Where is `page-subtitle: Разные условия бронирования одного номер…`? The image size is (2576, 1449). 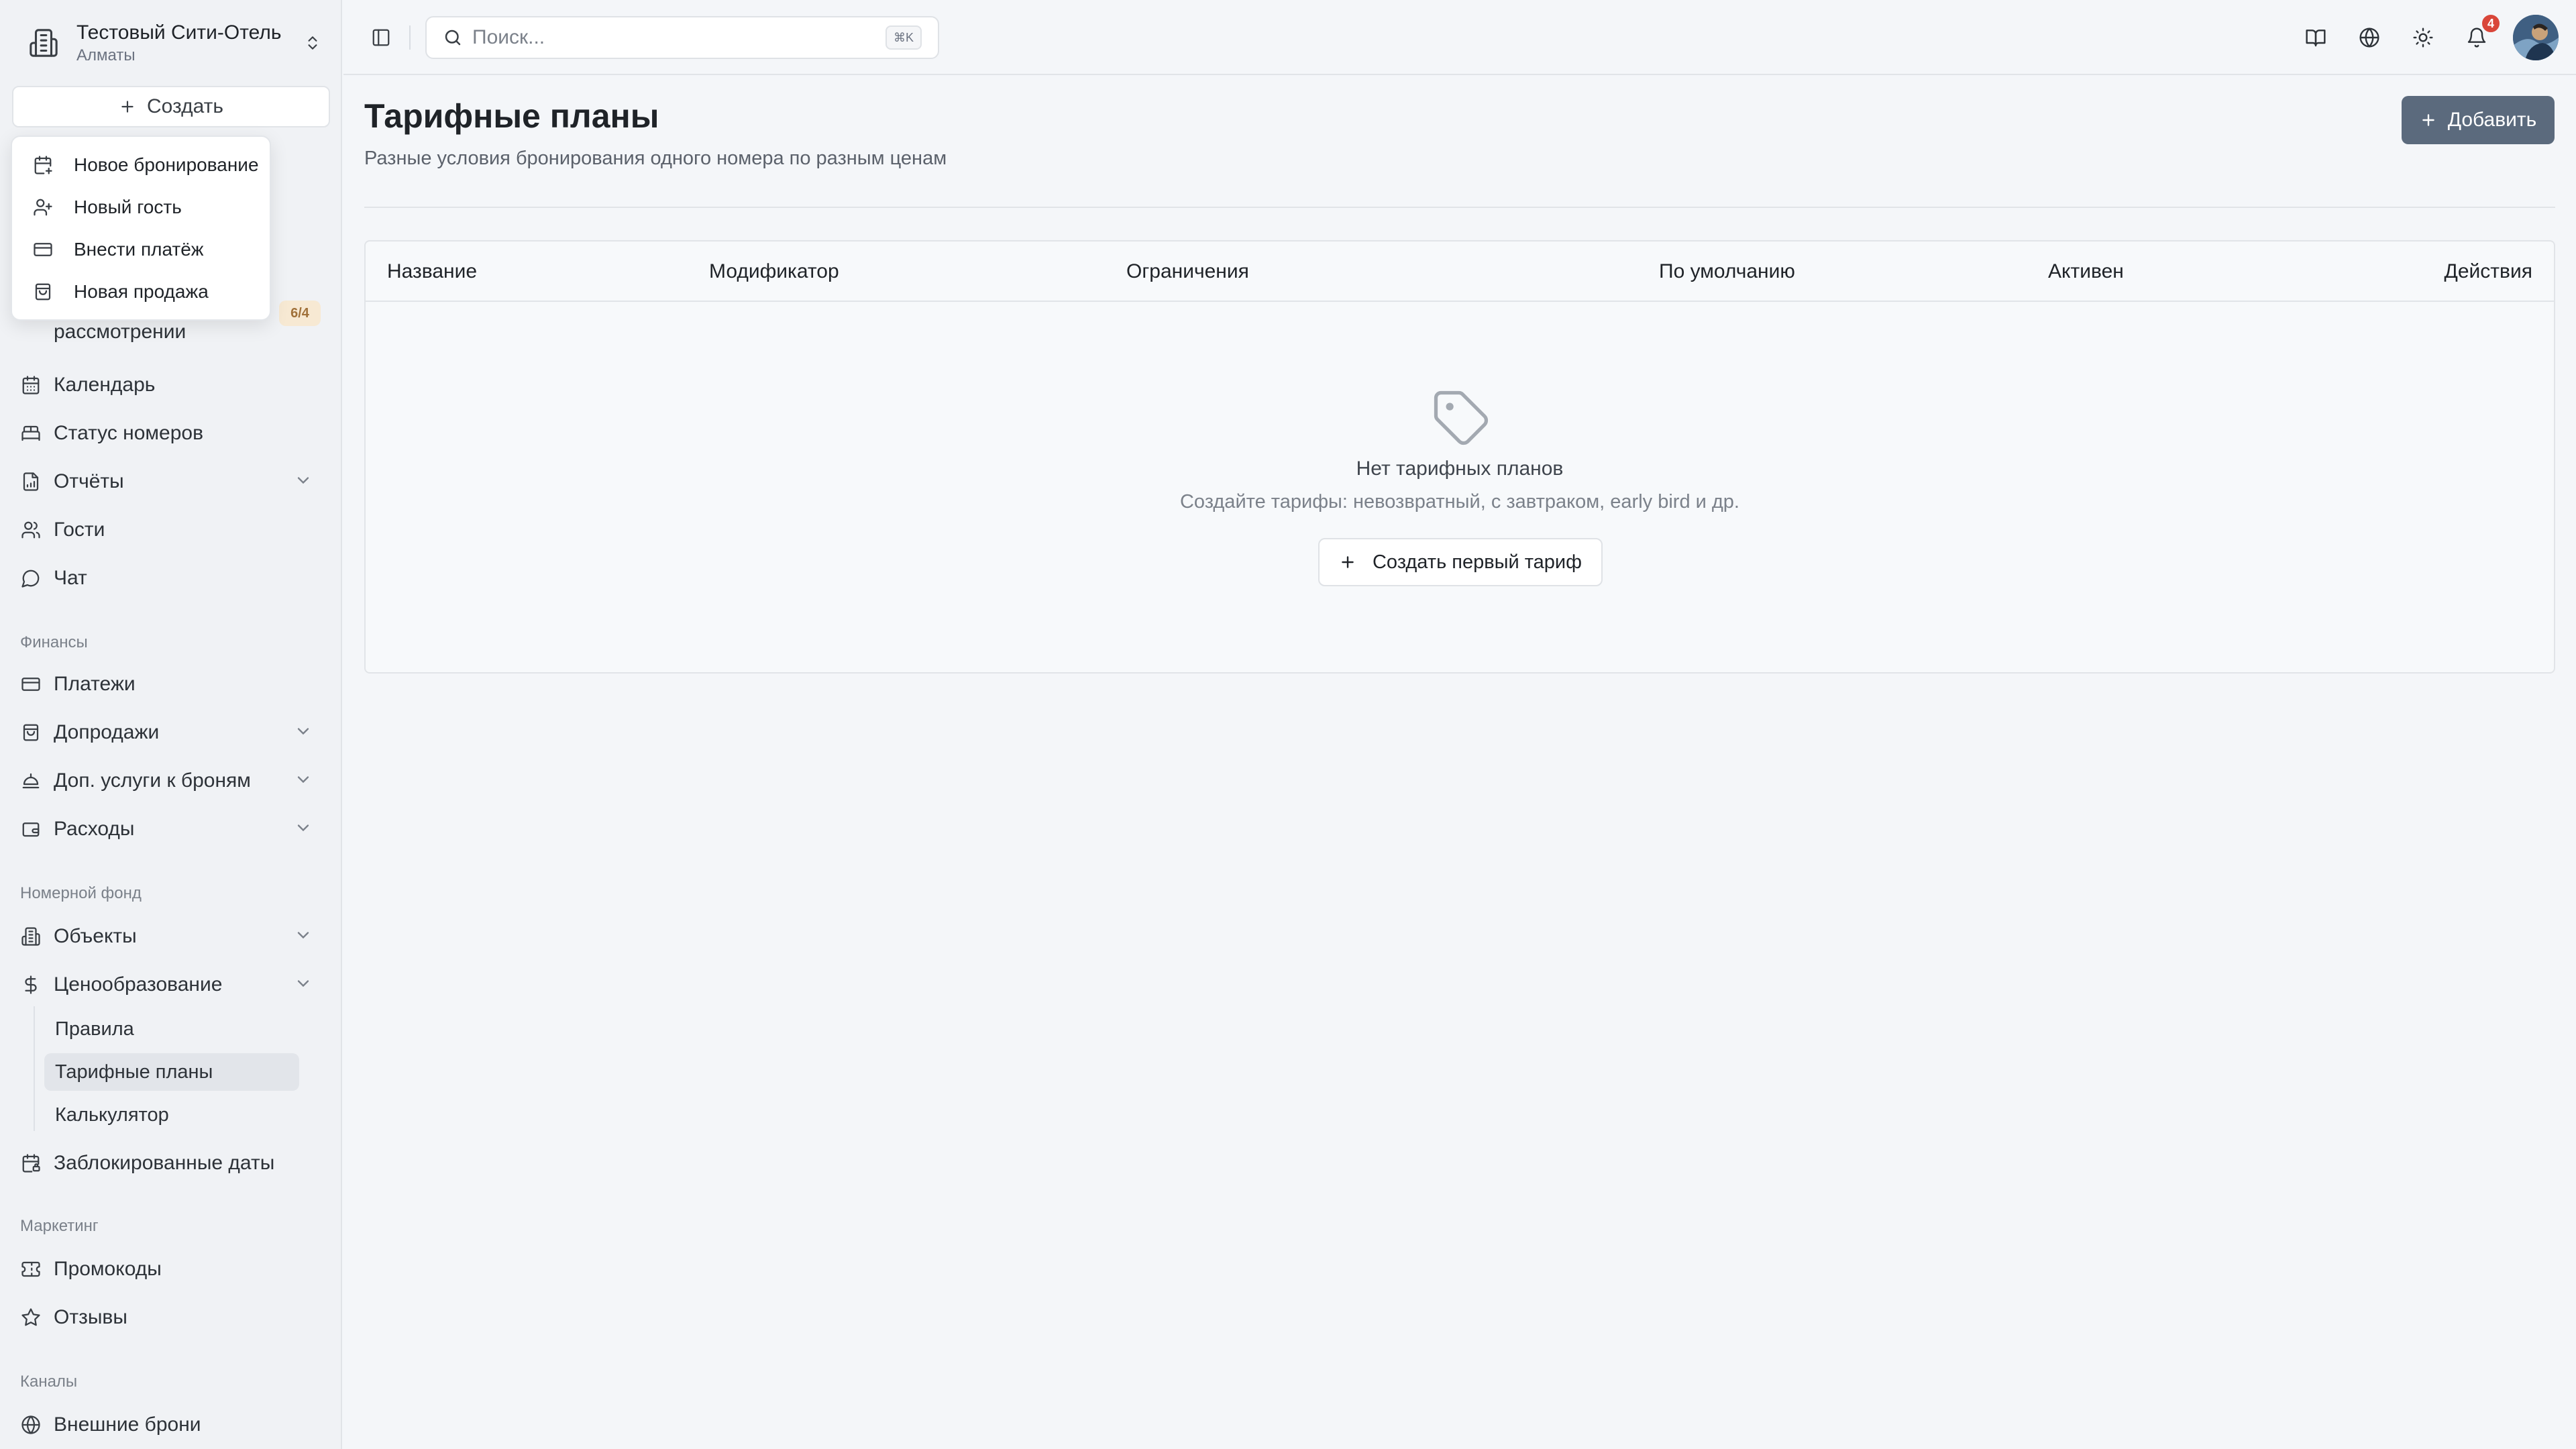 page-subtitle: Разные условия бронирования одного номер… is located at coordinates (655, 158).